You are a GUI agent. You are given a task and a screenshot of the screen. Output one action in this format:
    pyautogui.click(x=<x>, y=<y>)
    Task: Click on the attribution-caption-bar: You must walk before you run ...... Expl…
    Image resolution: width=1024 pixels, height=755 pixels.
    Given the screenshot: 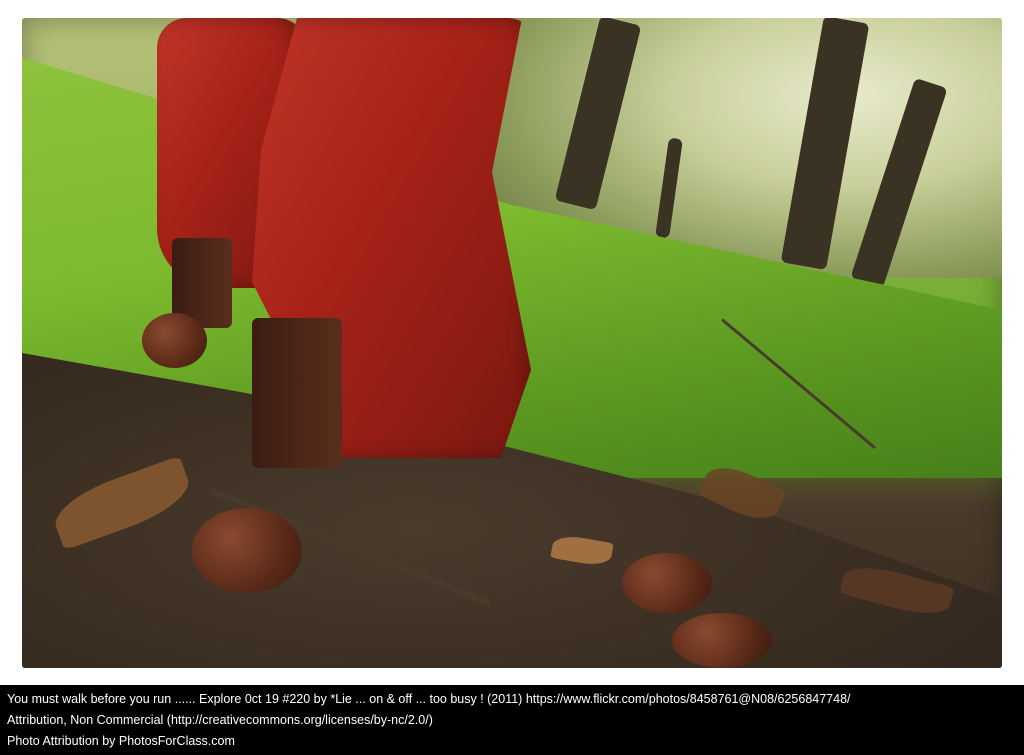 What is the action you would take?
    pyautogui.click(x=512, y=720)
    